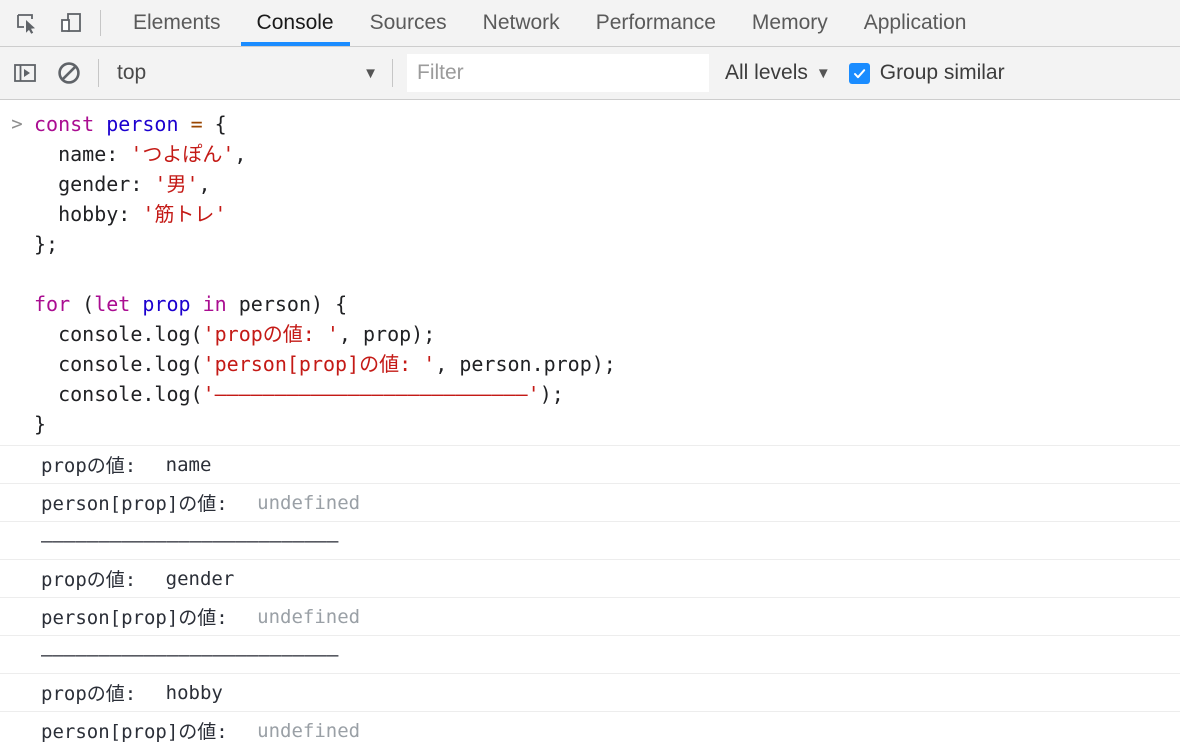  Describe the element at coordinates (590, 464) in the screenshot. I see `console-log-row: propの値: name` at that location.